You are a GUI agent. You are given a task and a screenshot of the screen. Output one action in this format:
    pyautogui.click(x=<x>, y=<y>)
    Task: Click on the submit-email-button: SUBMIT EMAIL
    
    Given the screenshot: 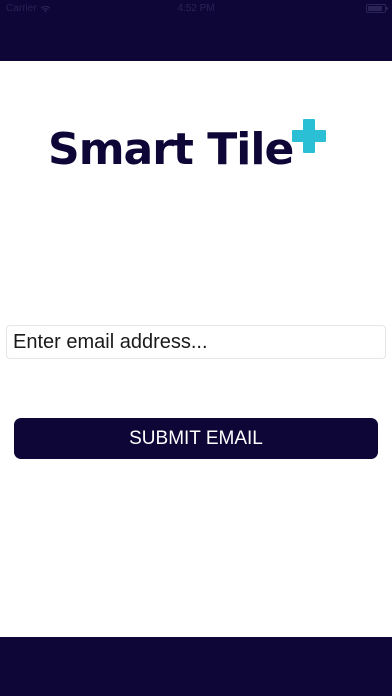 What is the action you would take?
    pyautogui.click(x=196, y=438)
    